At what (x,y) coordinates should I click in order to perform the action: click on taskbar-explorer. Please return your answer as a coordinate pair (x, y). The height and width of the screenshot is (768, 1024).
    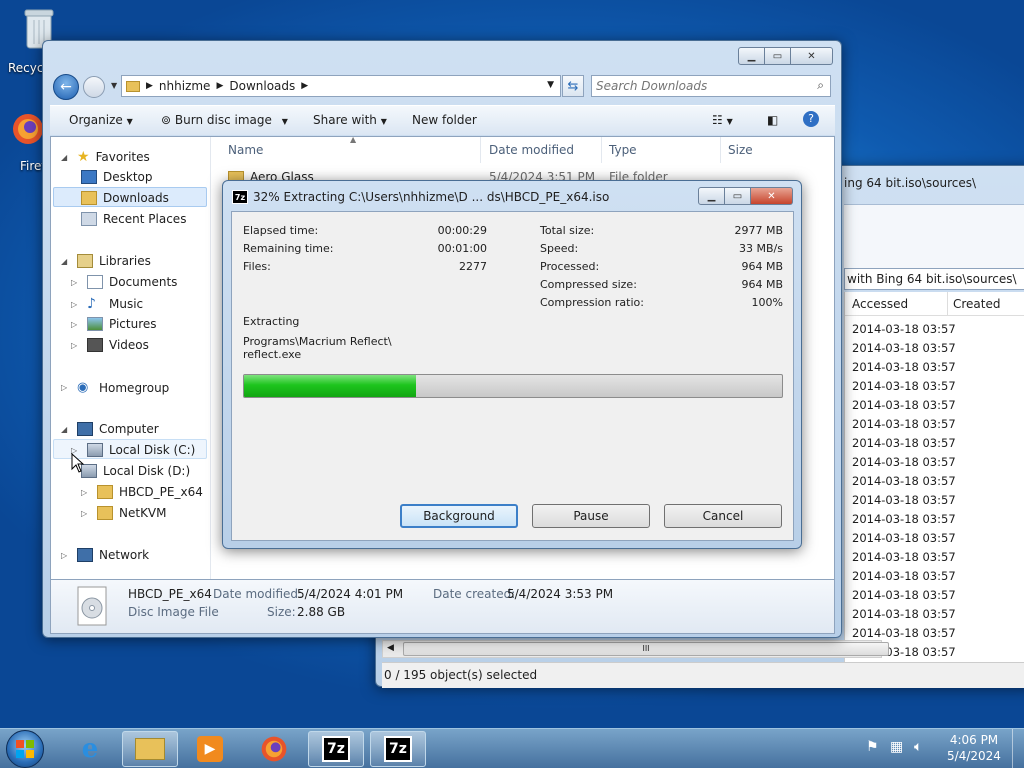
    Looking at the image, I should click on (150, 749).